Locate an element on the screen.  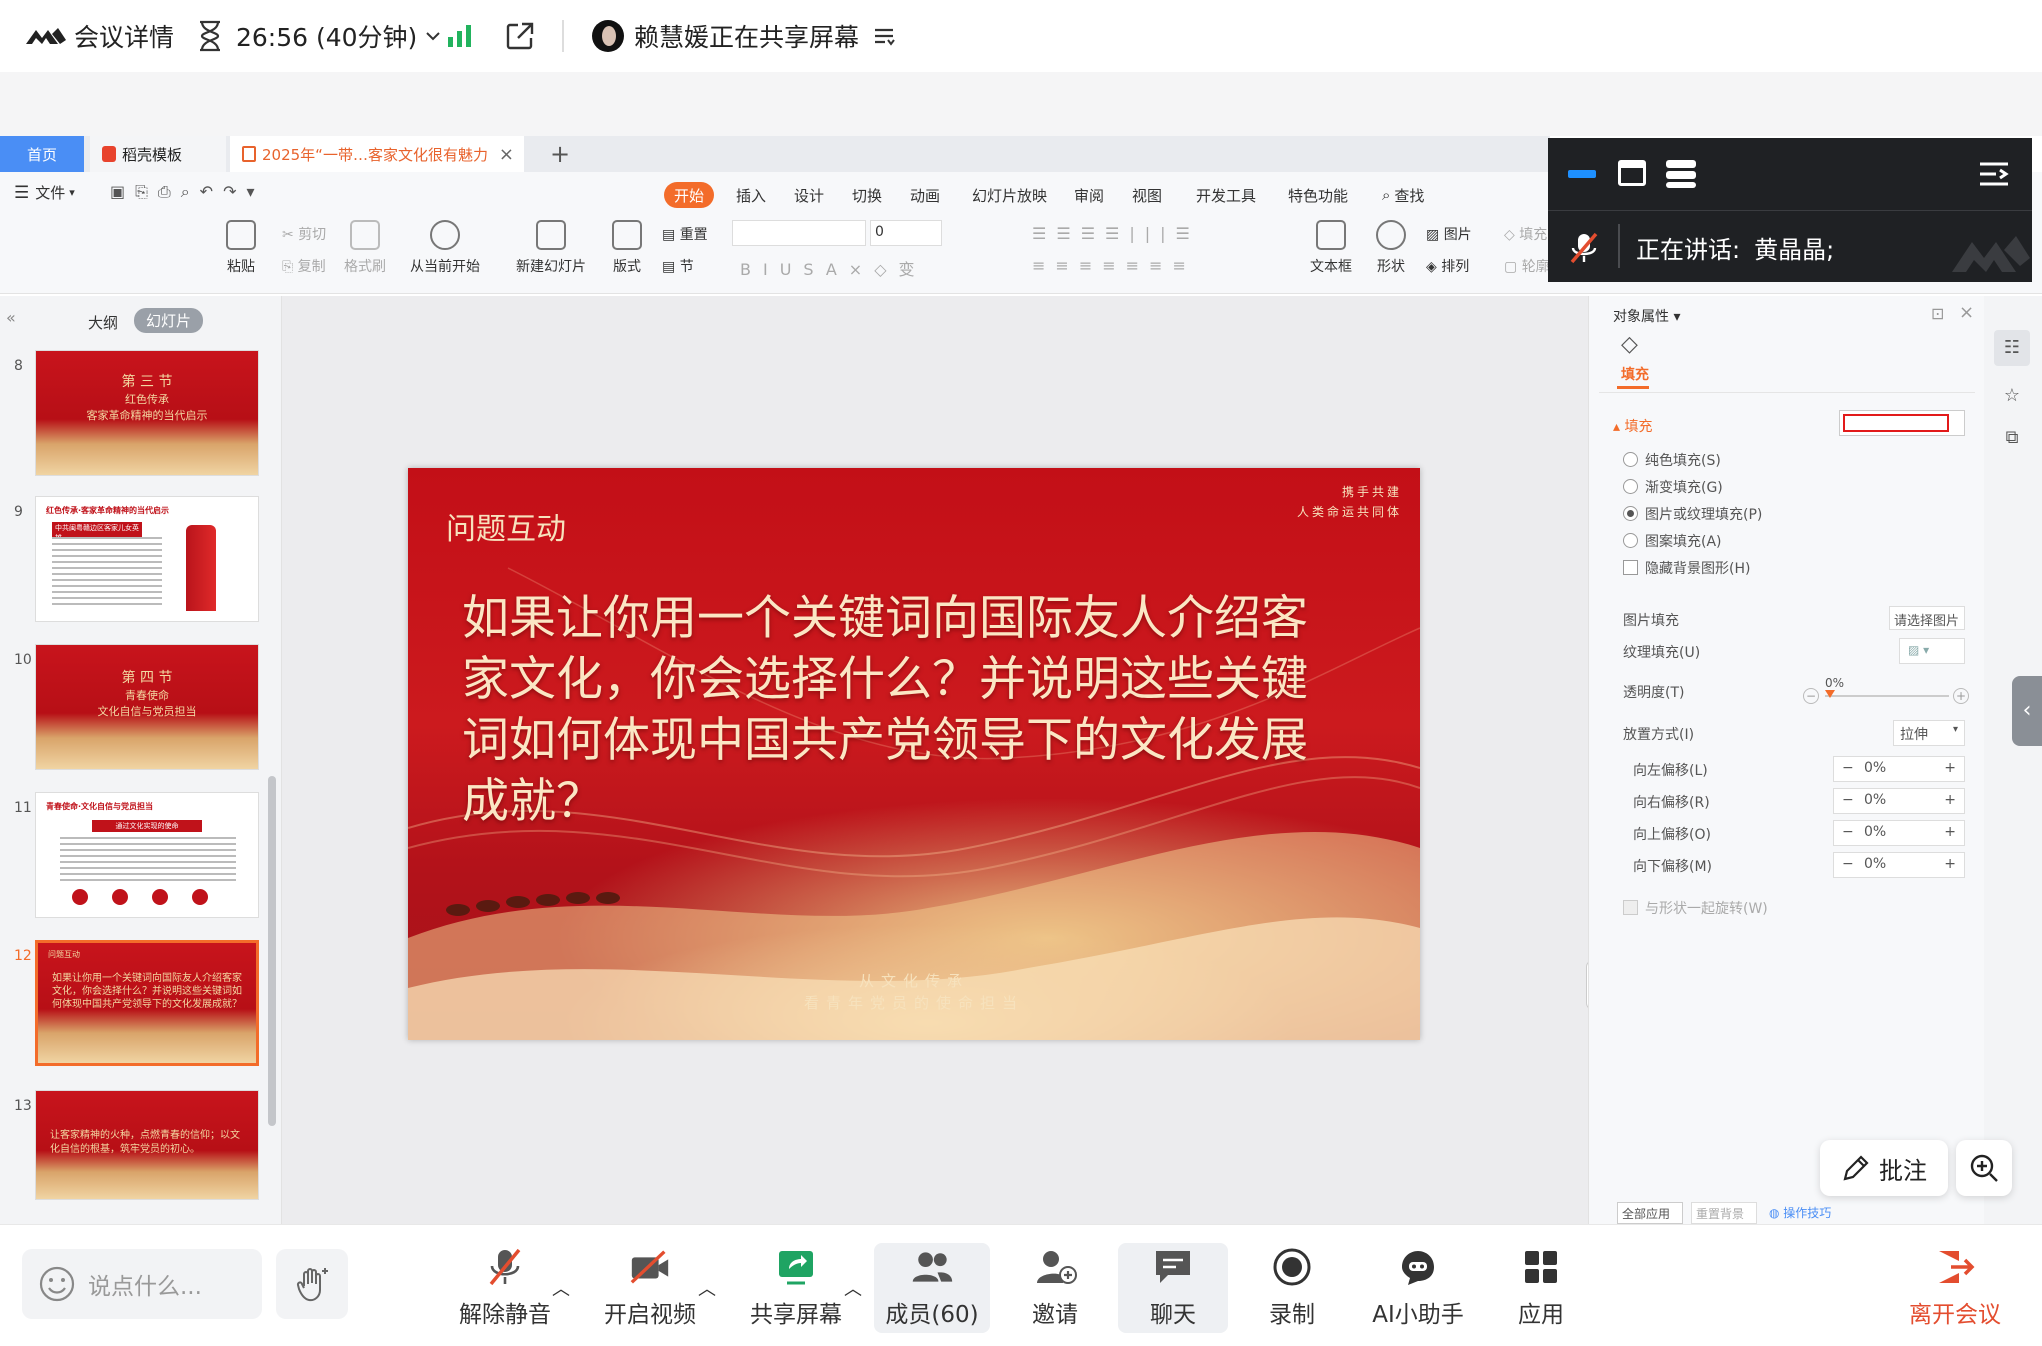
video-options-caret: ︿ is located at coordinates (707, 1288).